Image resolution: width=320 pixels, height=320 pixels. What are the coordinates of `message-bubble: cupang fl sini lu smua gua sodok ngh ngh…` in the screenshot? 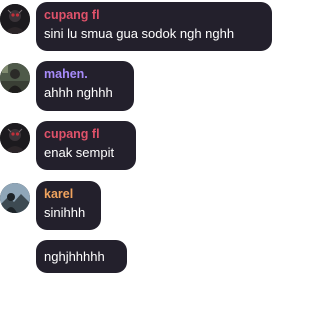 It's located at (154, 26).